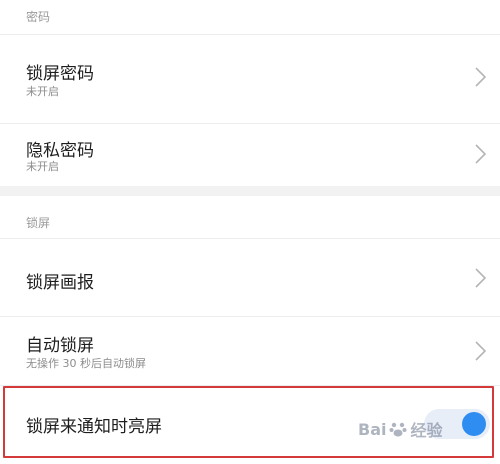  What do you see at coordinates (474, 424) in the screenshot?
I see `toggle-knob` at bounding box center [474, 424].